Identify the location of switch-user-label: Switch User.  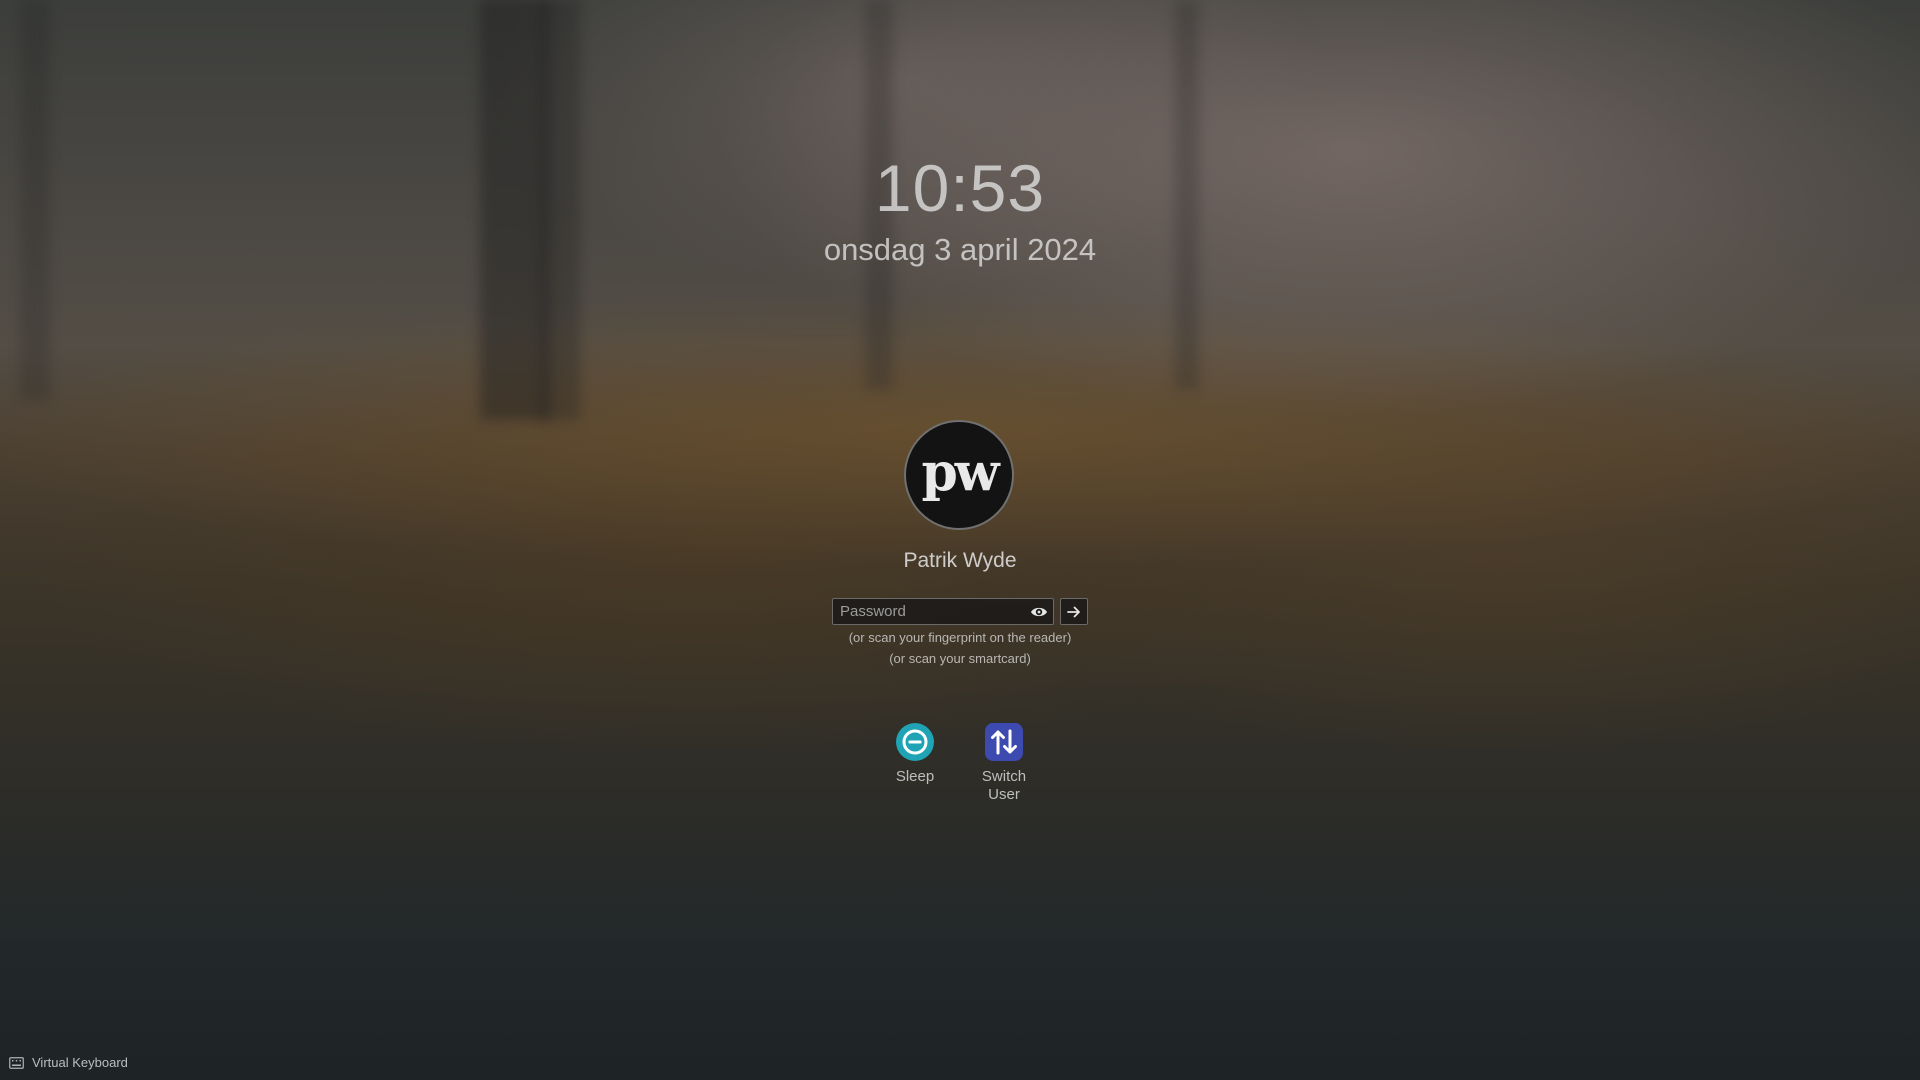
(1004, 786).